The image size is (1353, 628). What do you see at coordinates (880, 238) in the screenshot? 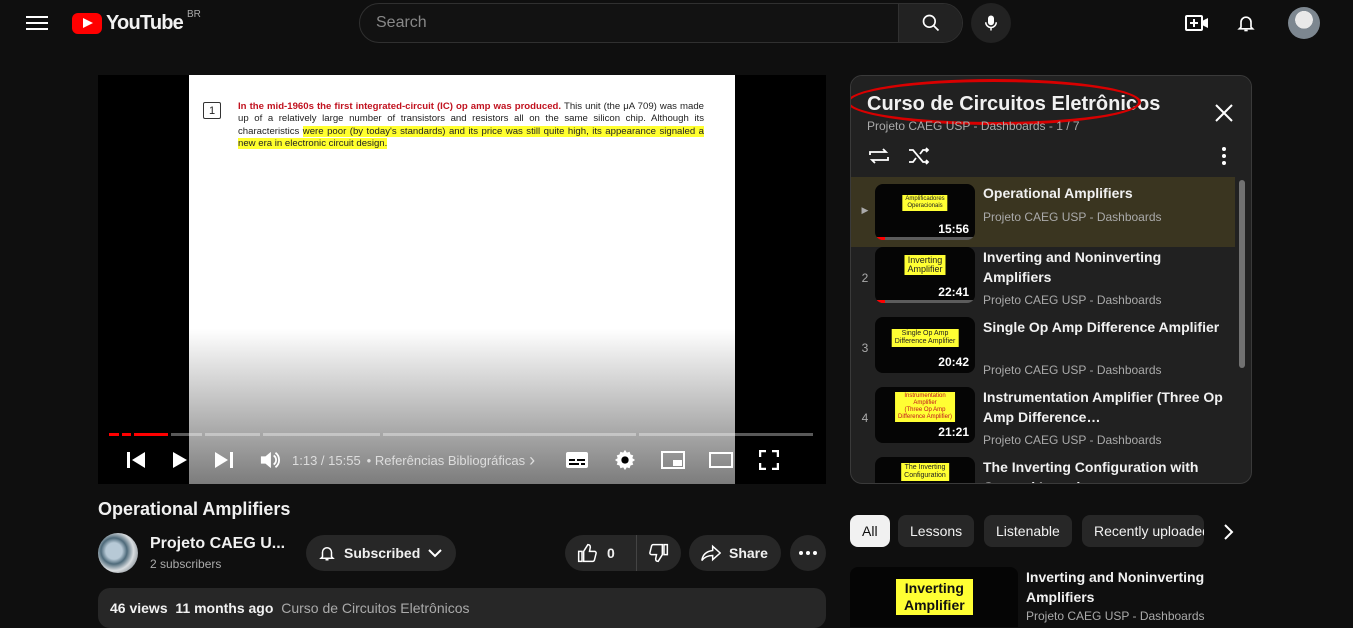
I see `watched-bar` at bounding box center [880, 238].